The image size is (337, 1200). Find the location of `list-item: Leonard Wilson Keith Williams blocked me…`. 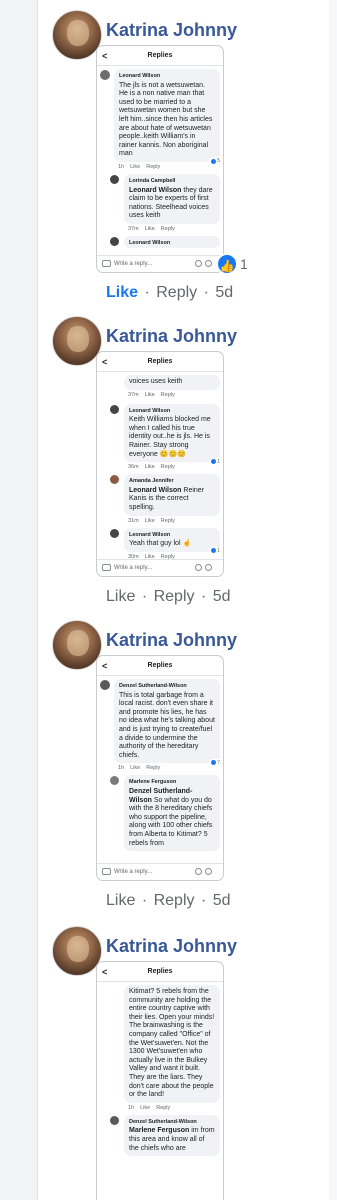

list-item: Leonard Wilson Keith Williams blocked me… is located at coordinates (166, 437).